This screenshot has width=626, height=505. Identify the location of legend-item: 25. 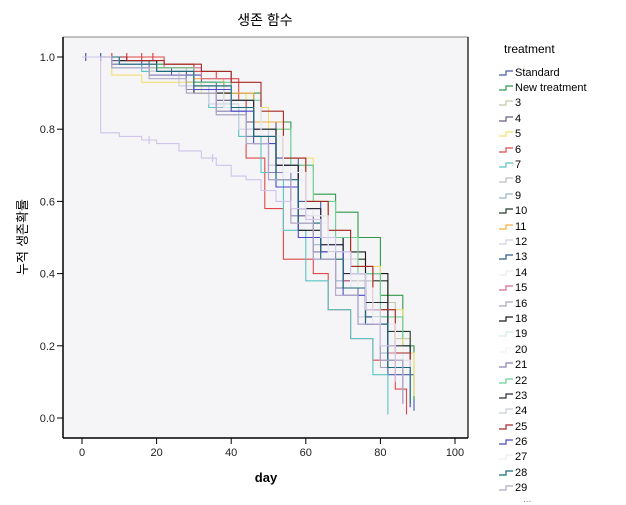
(542, 426).